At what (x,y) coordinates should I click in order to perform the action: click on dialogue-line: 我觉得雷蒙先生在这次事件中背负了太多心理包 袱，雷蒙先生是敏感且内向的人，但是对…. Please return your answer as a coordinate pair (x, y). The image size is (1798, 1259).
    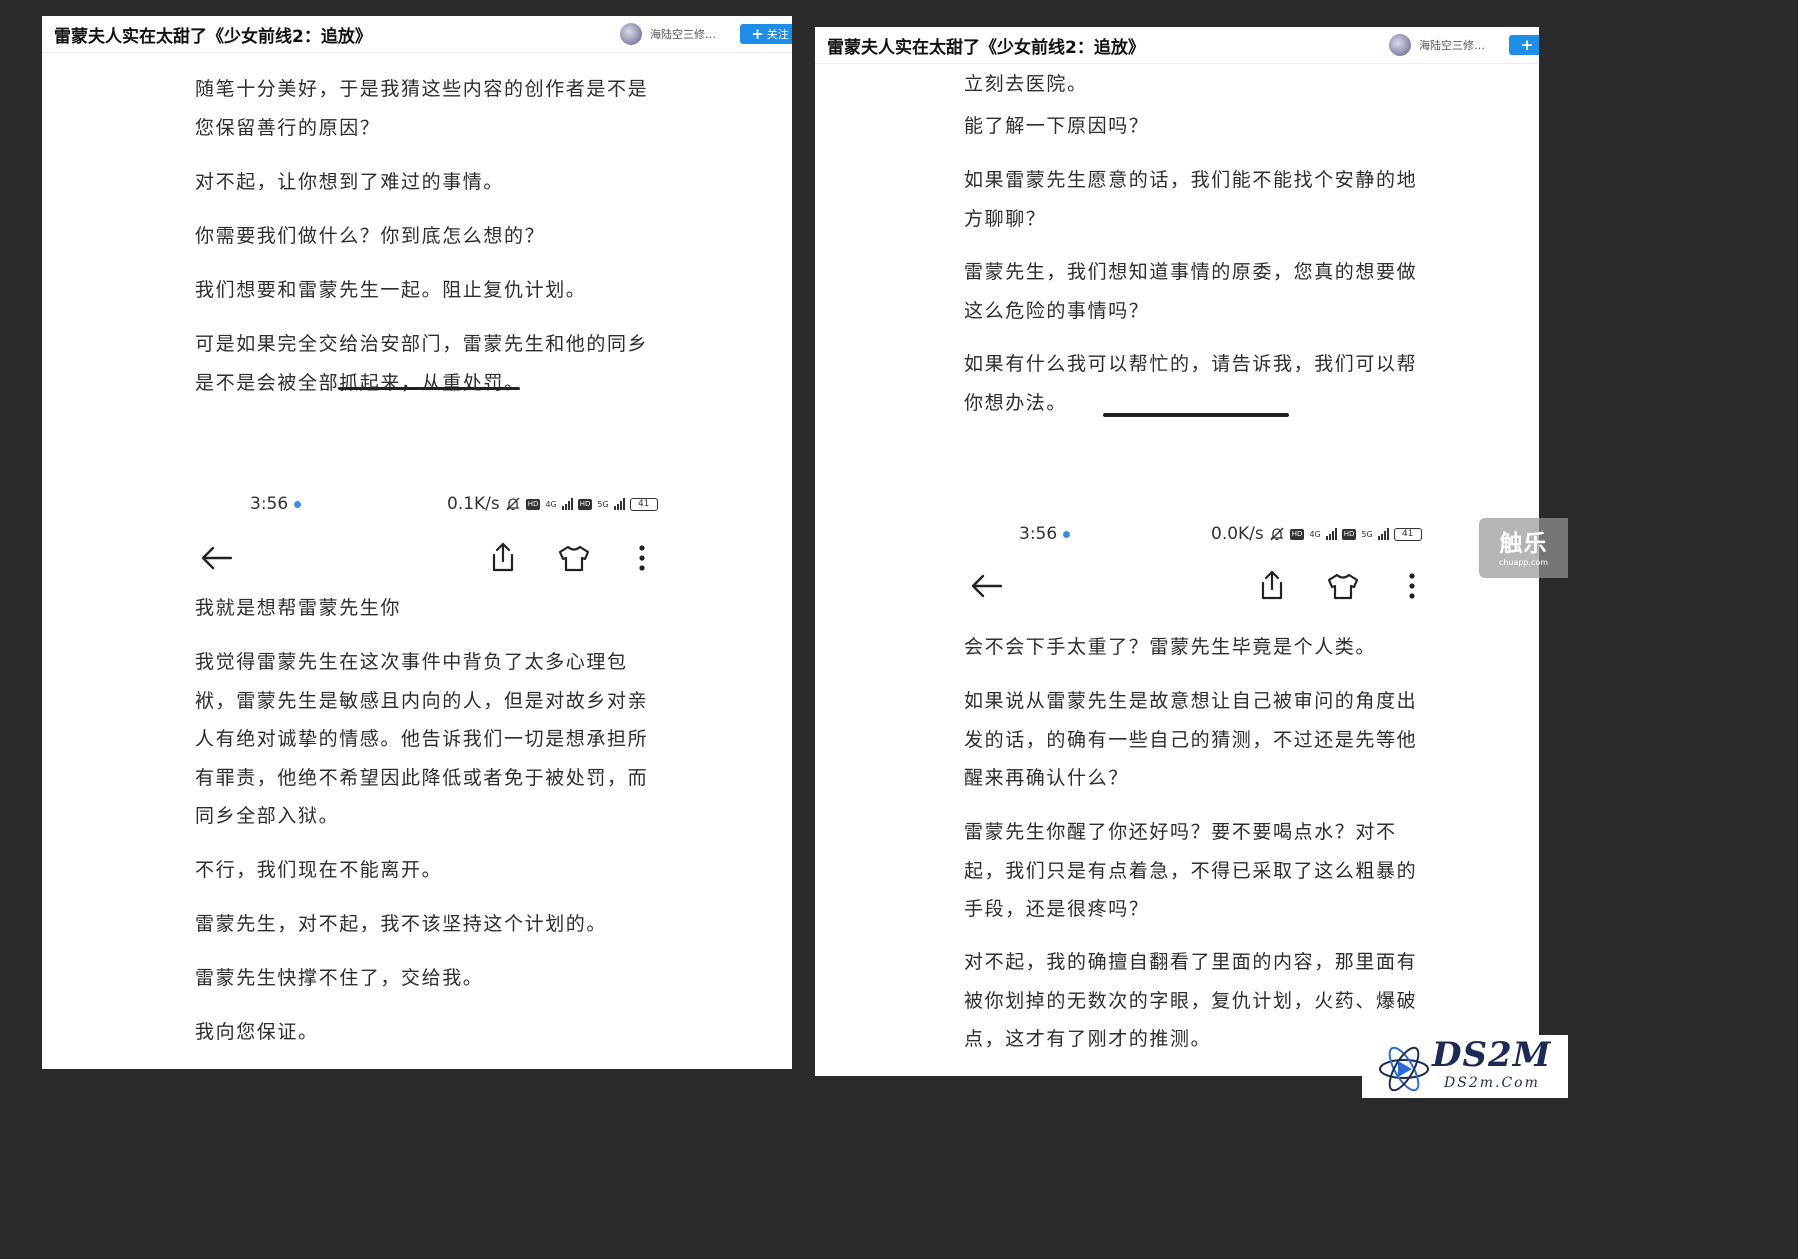
    Looking at the image, I should click on (422, 739).